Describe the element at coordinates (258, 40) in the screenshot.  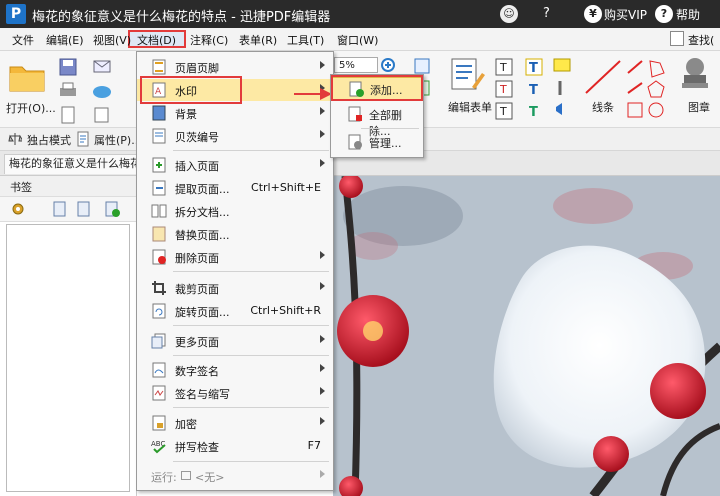
I see `menu-form: 表单(R)` at that location.